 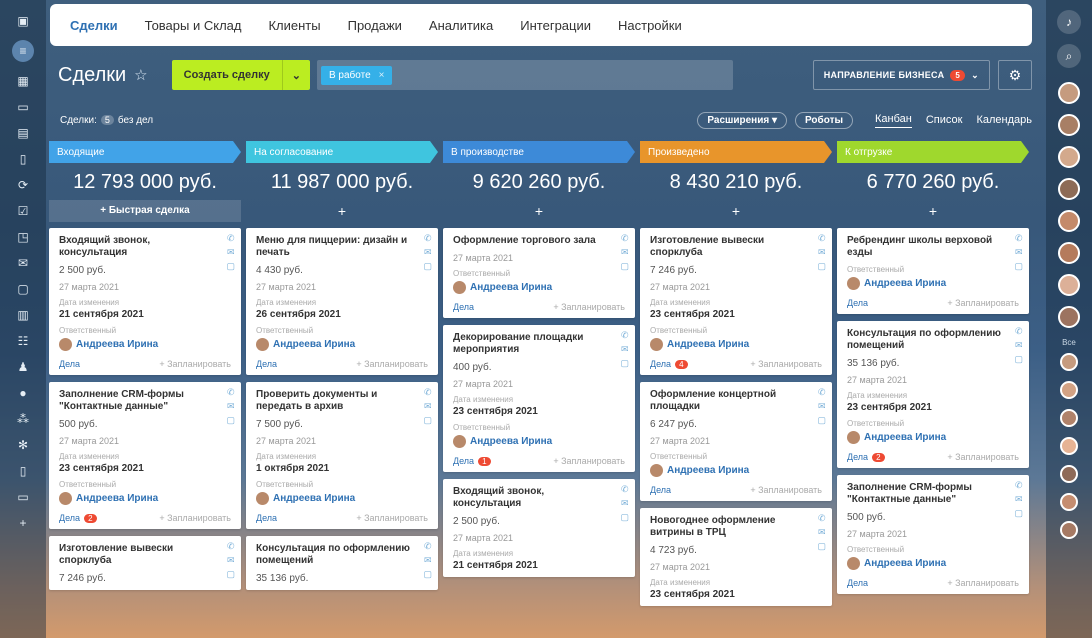 I want to click on deal-title: Новогоднее оформление витрины в ТРЦ, so click(x=736, y=527).